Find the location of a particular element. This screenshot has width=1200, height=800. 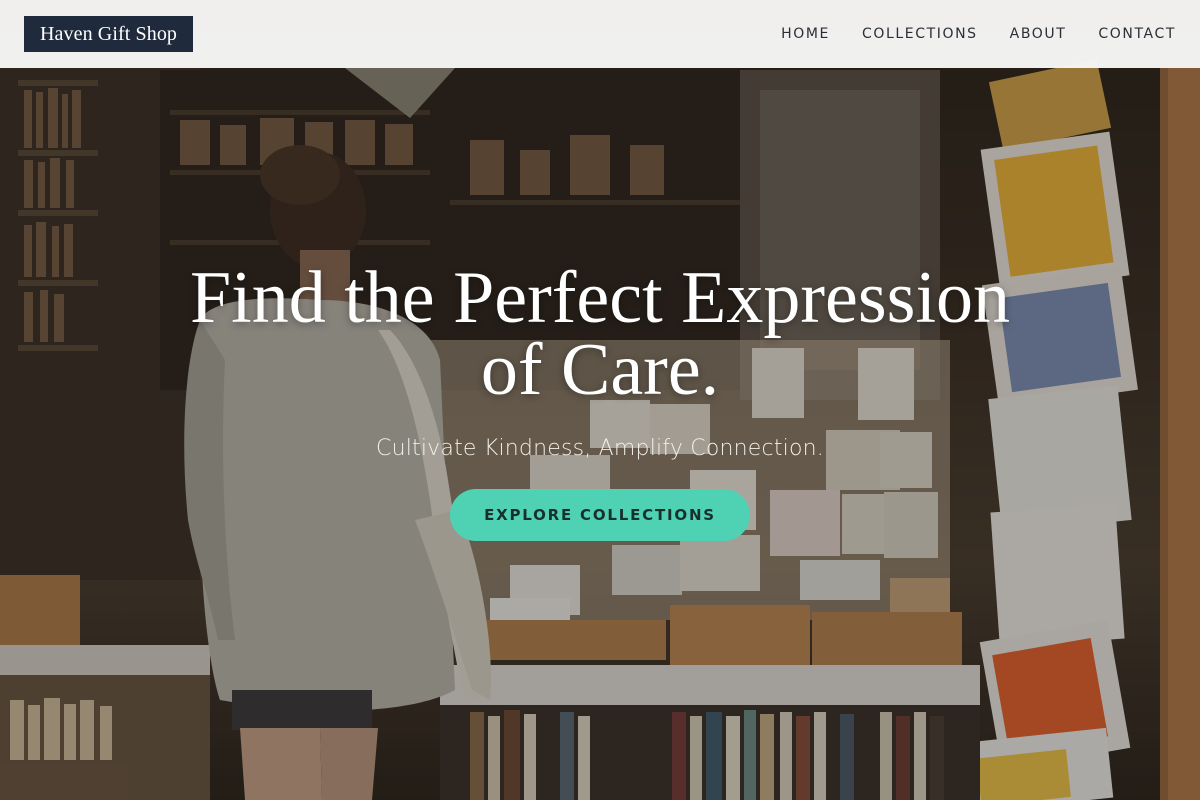

brand-logo: Haven Gift Shop is located at coordinates (109, 34).